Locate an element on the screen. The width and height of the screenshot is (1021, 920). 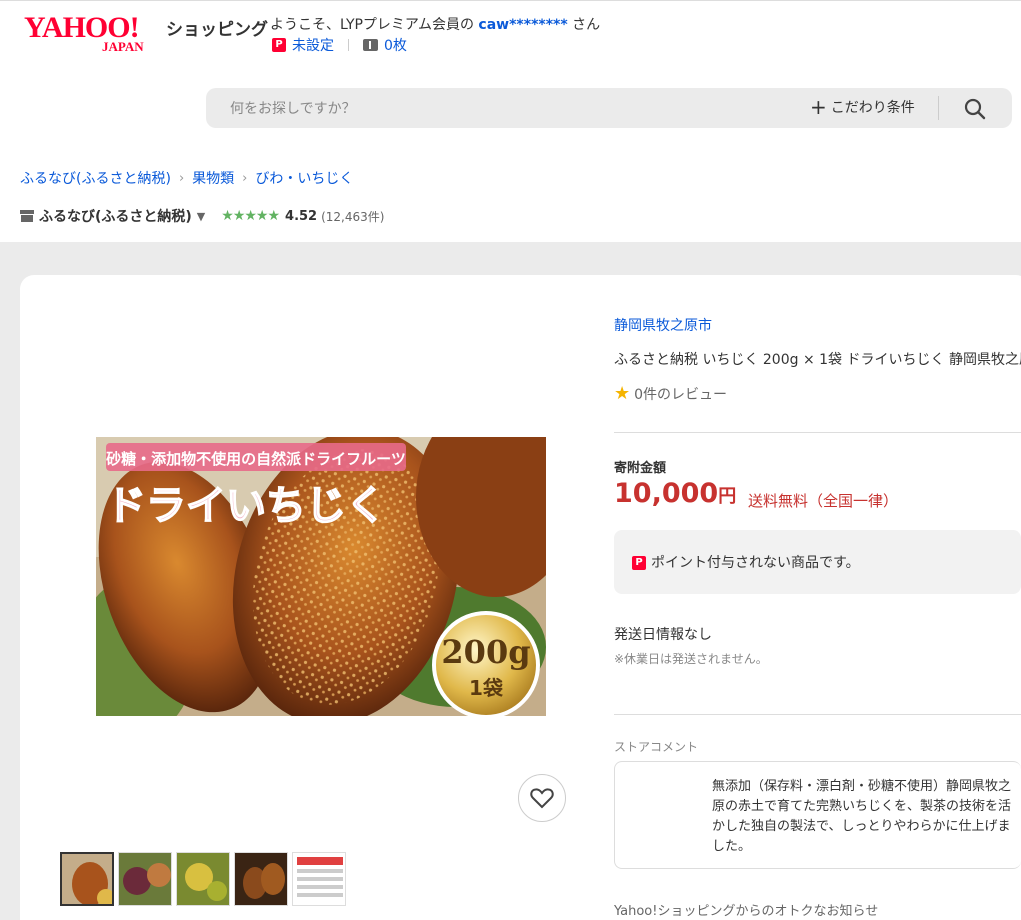
rating-stars: ★★★★★ is located at coordinates (250, 216).